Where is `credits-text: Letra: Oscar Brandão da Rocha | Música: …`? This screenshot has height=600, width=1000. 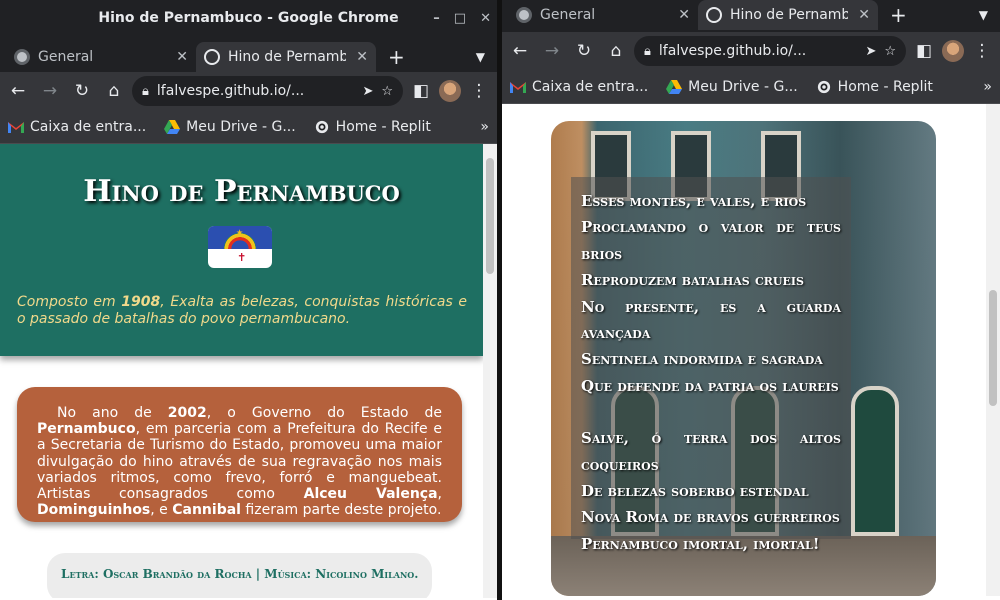
credits-text: Letra: Oscar Brandão da Rocha | Música: … is located at coordinates (240, 574).